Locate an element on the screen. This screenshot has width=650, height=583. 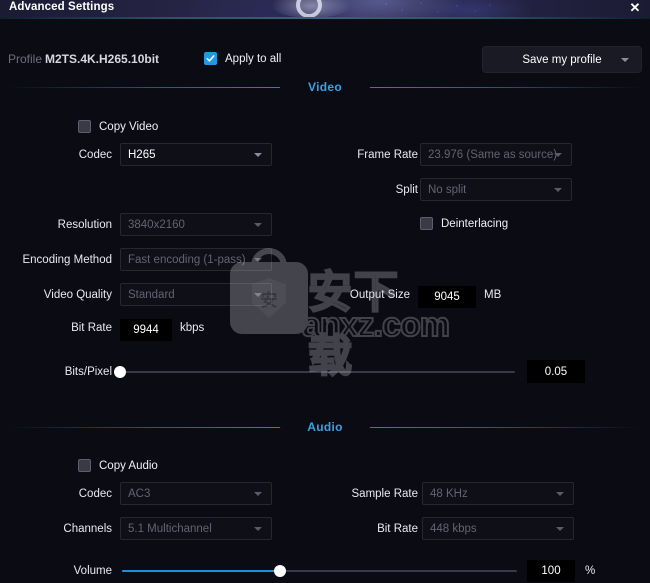
resolution-label: Resolution is located at coordinates (84, 225).